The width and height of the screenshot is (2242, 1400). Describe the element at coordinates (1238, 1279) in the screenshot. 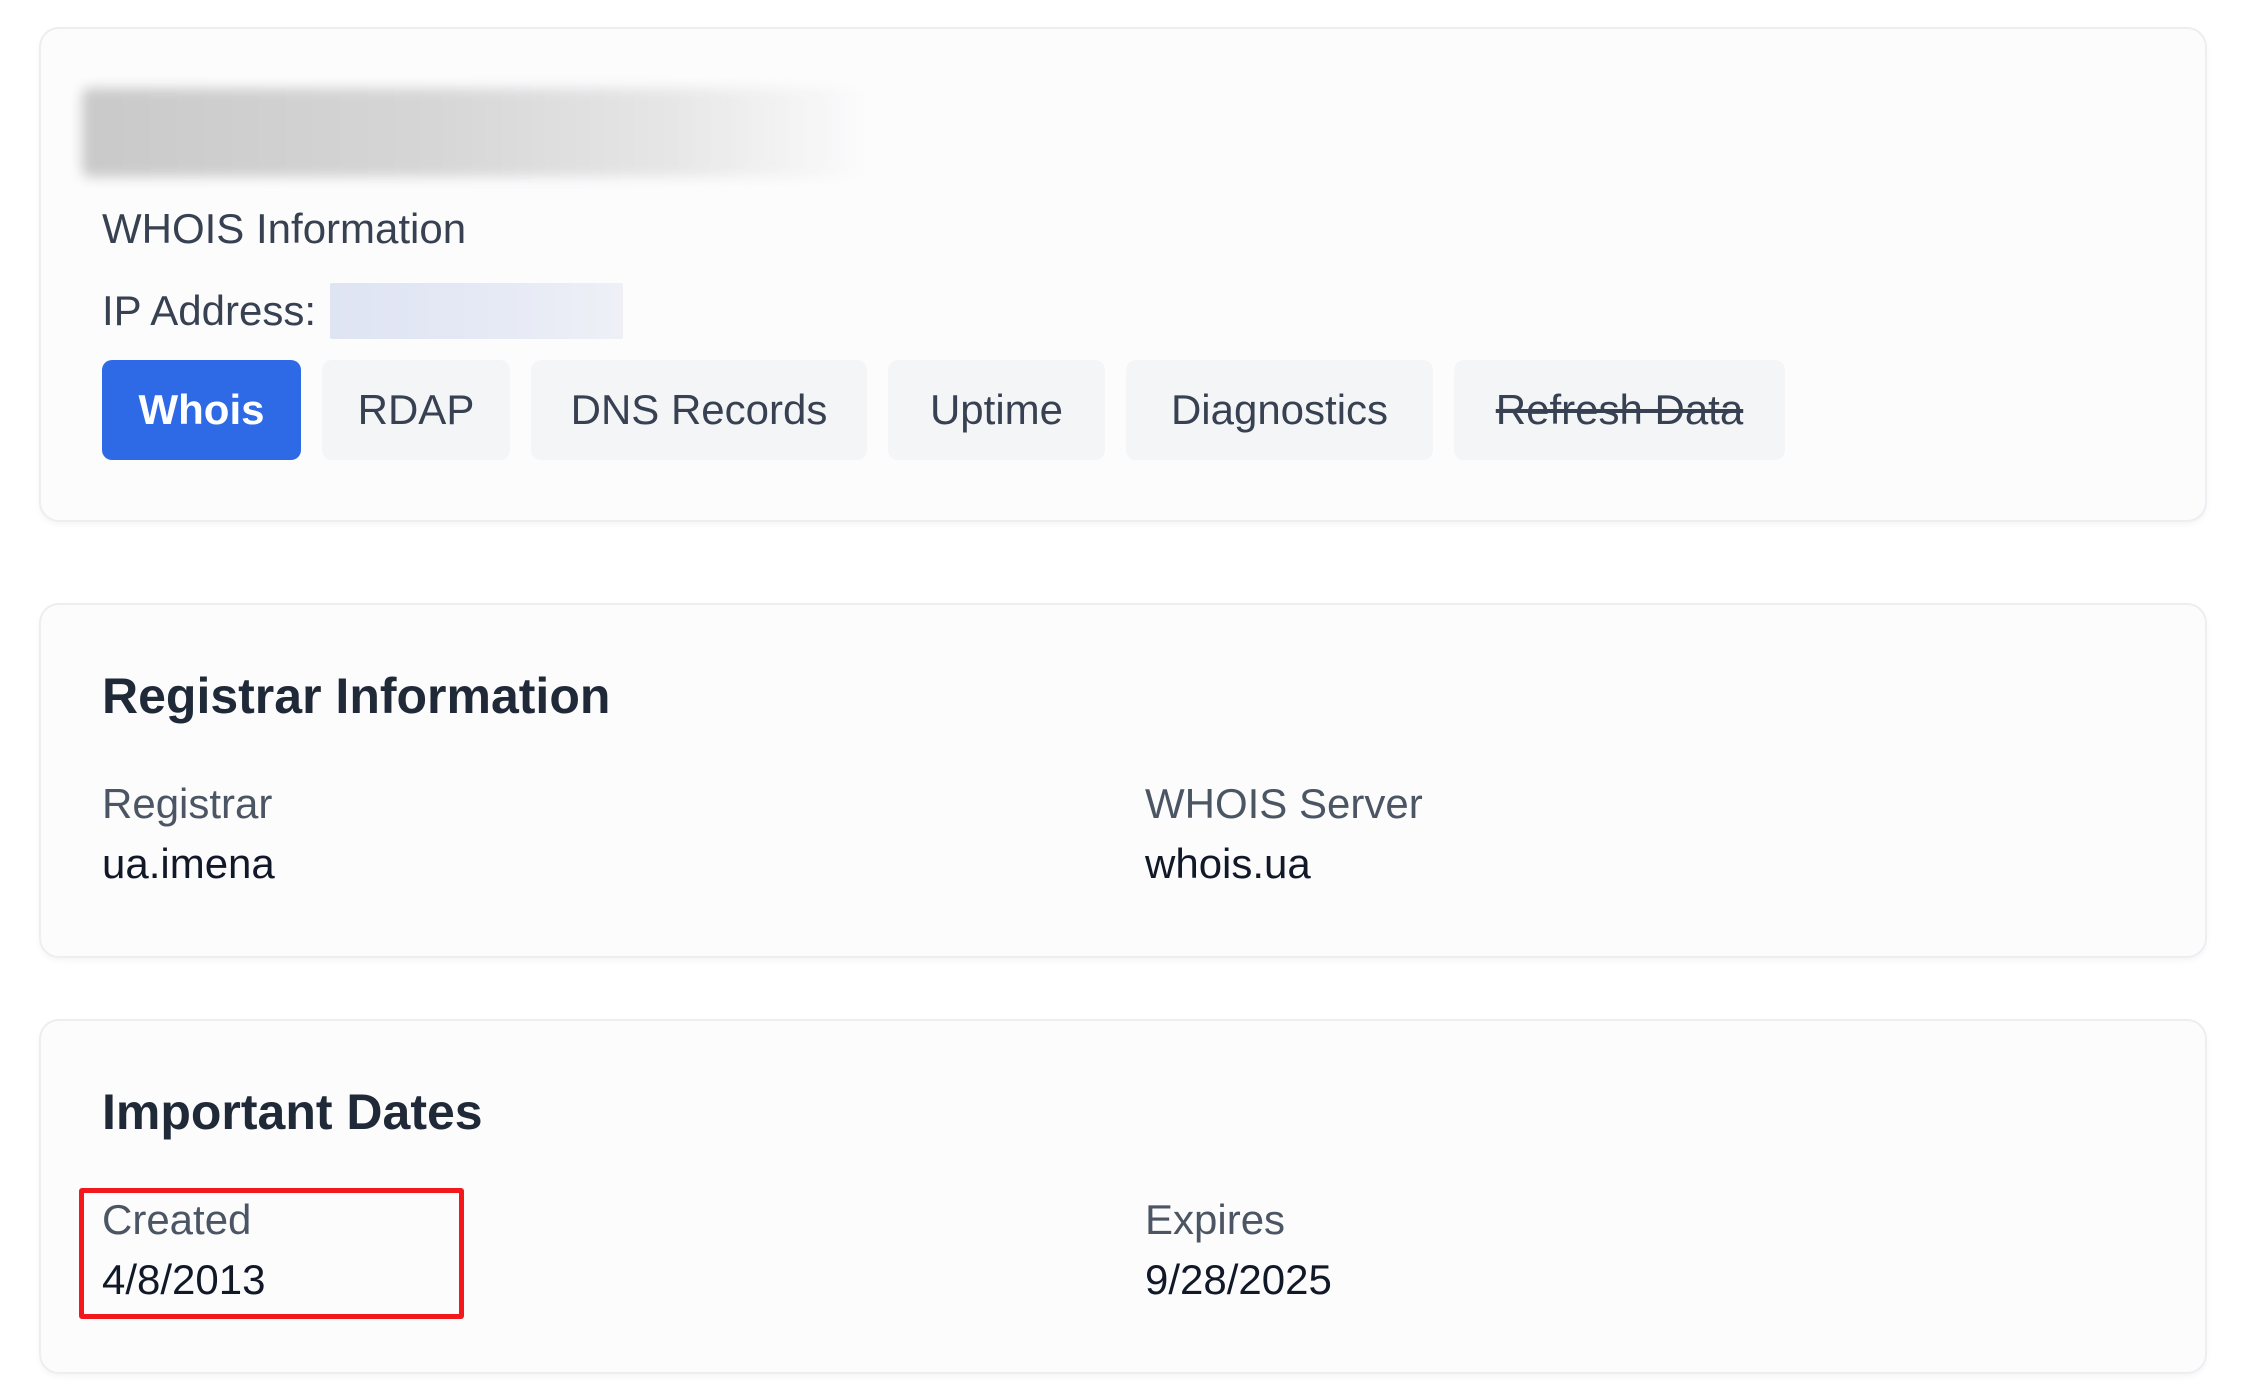

I see `expires-value: 9/28/2025` at that location.